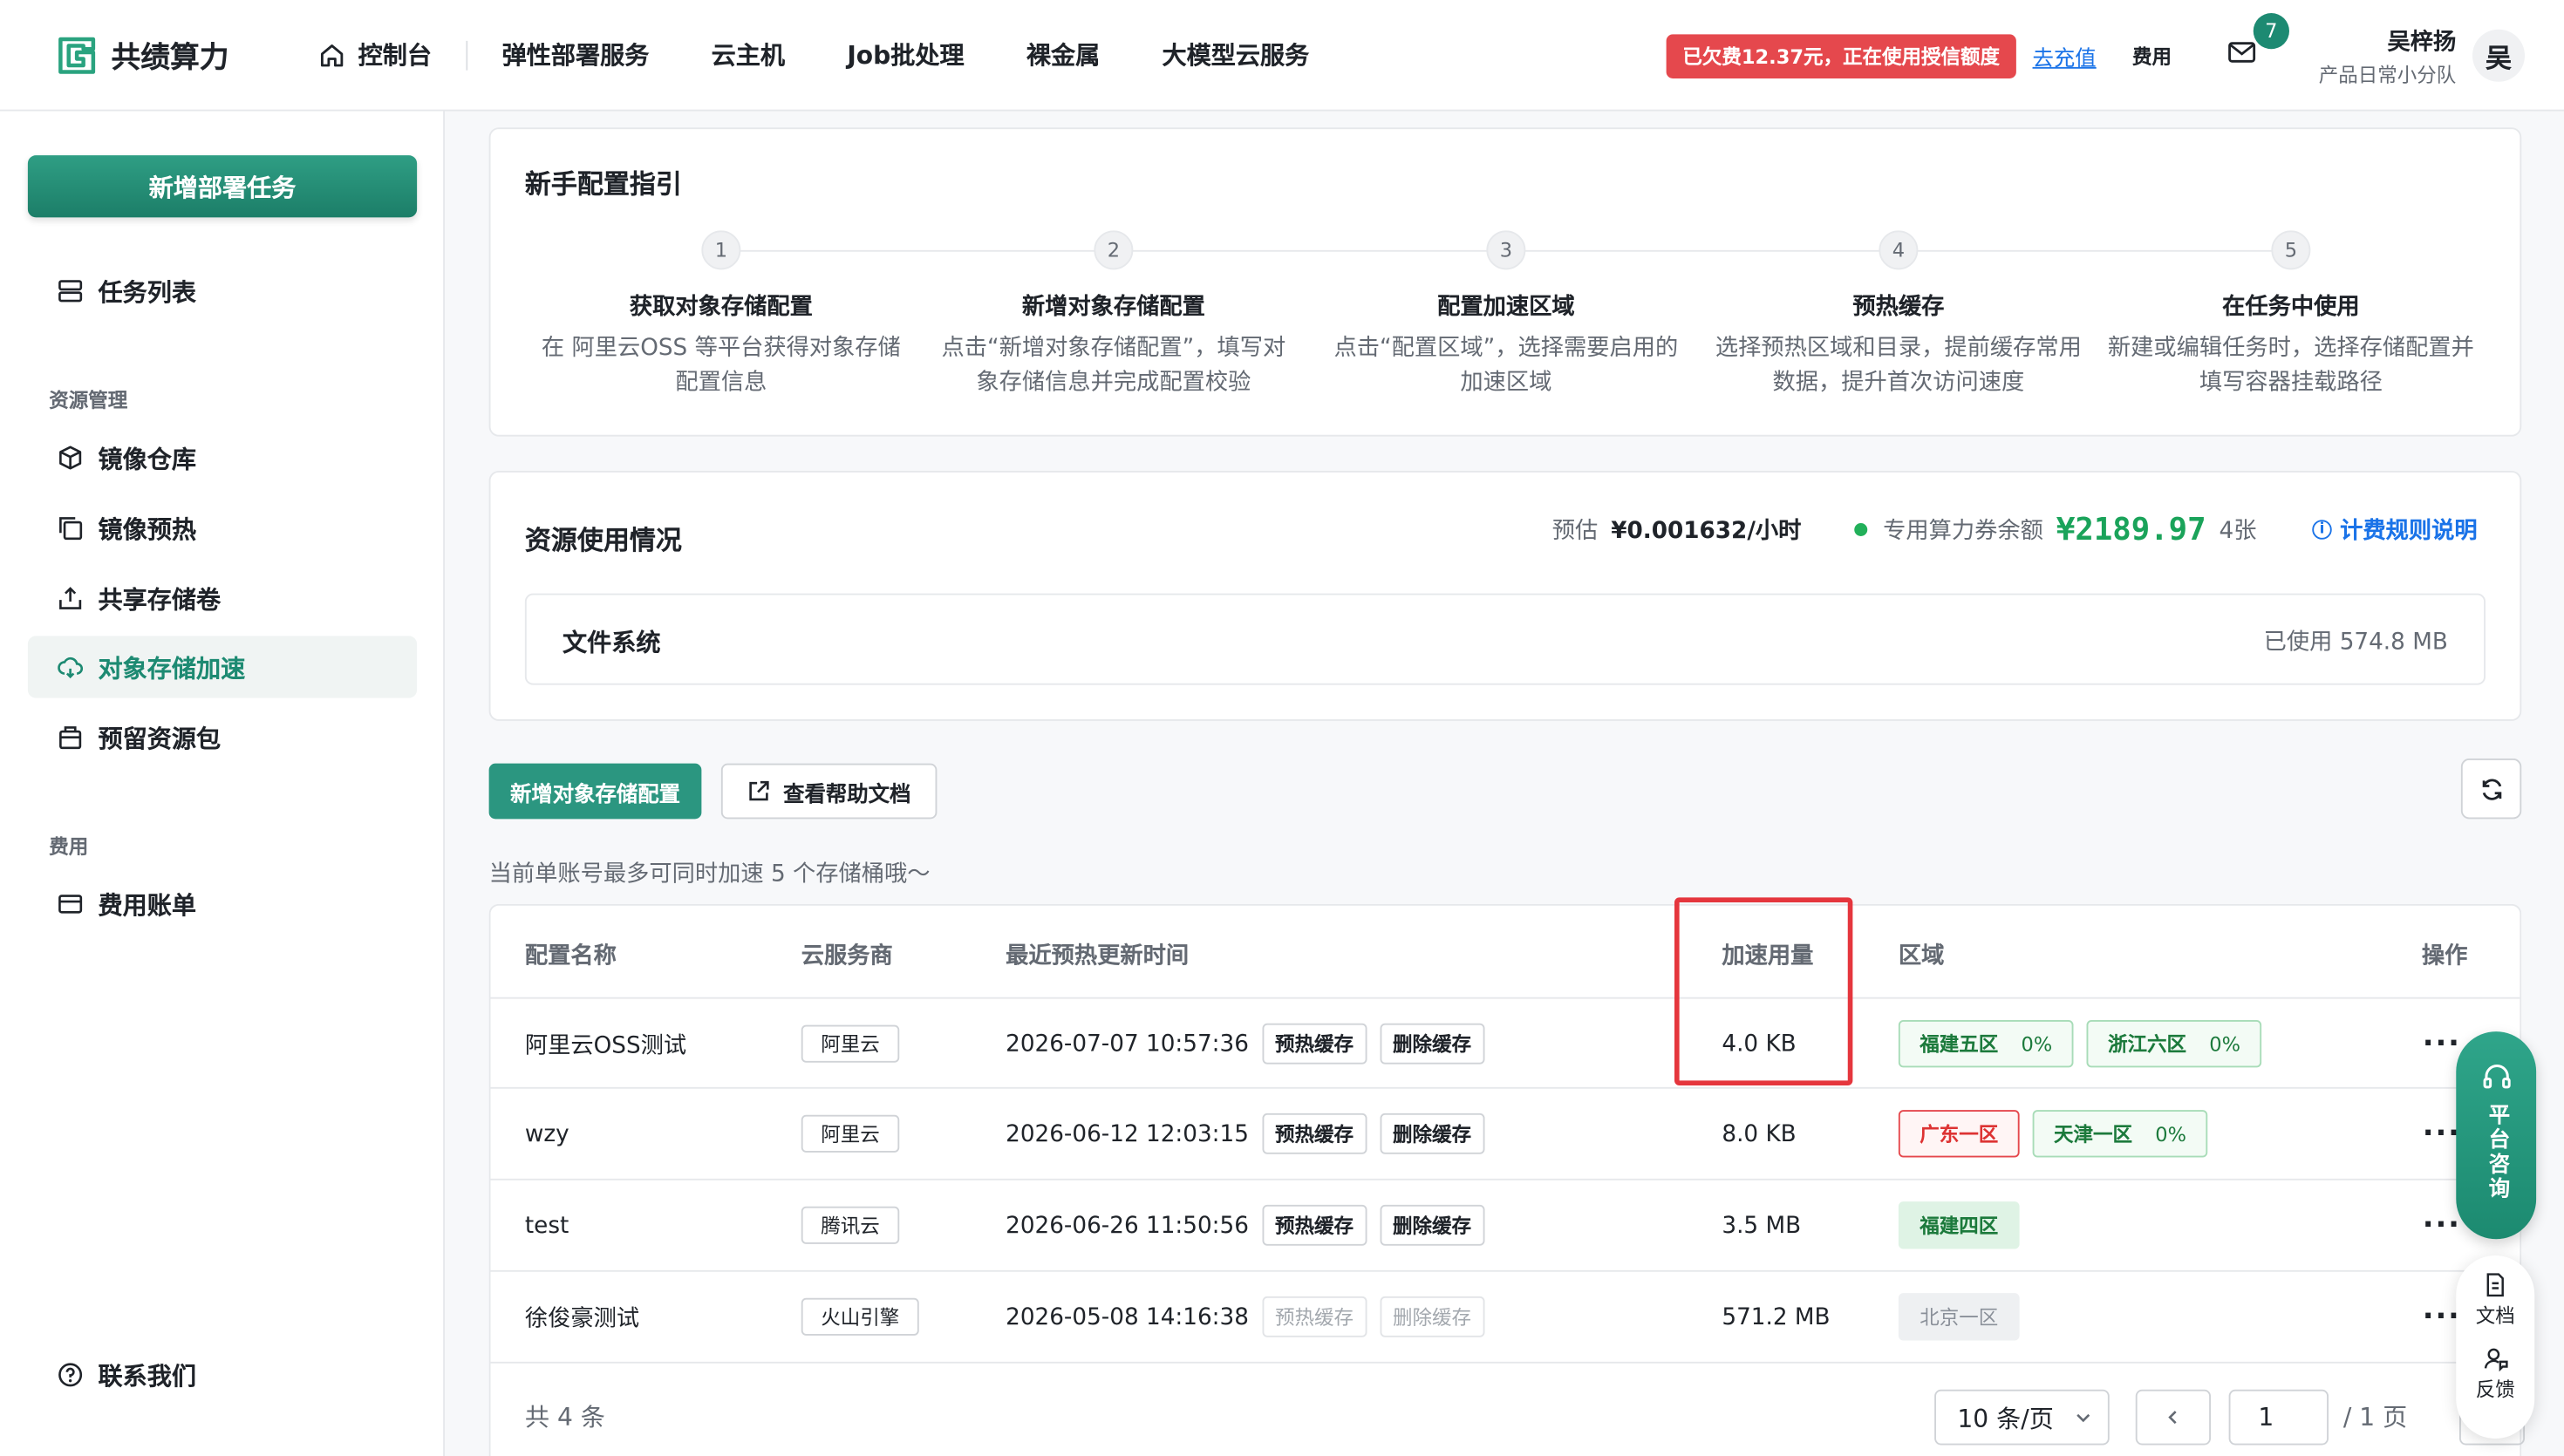  Describe the element at coordinates (2238, 531) in the screenshot. I see `coupon-count: 4张` at that location.